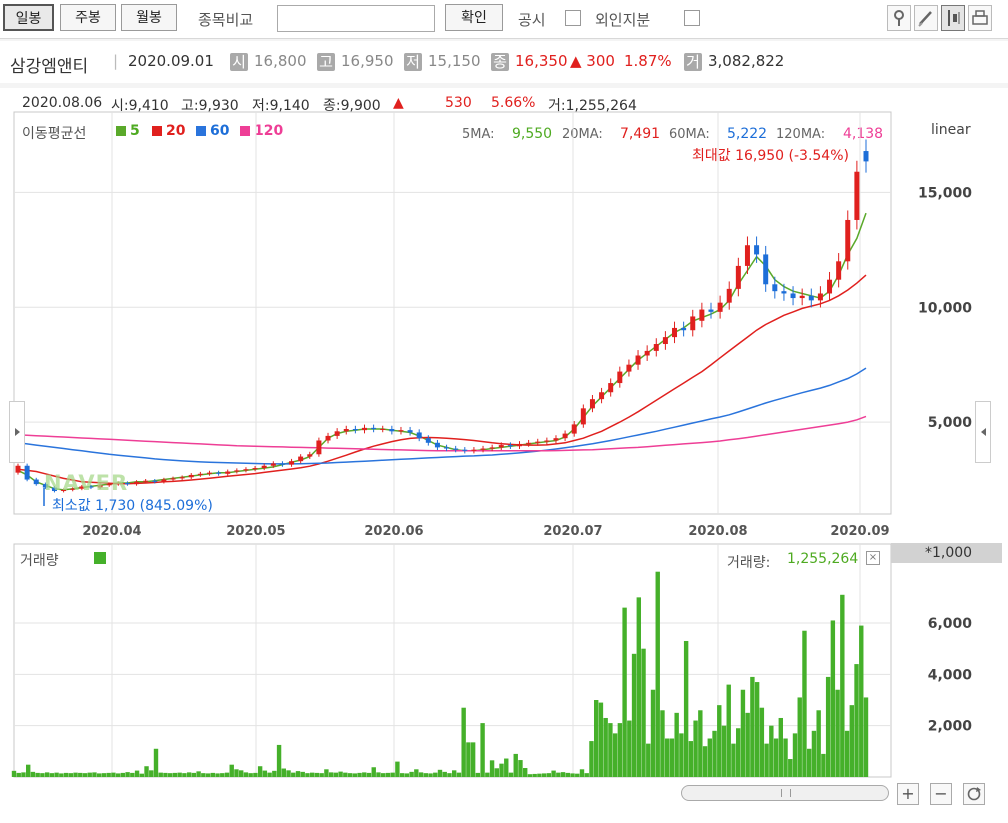  What do you see at coordinates (500, 62) in the screenshot?
I see `close-tag: 종` at bounding box center [500, 62].